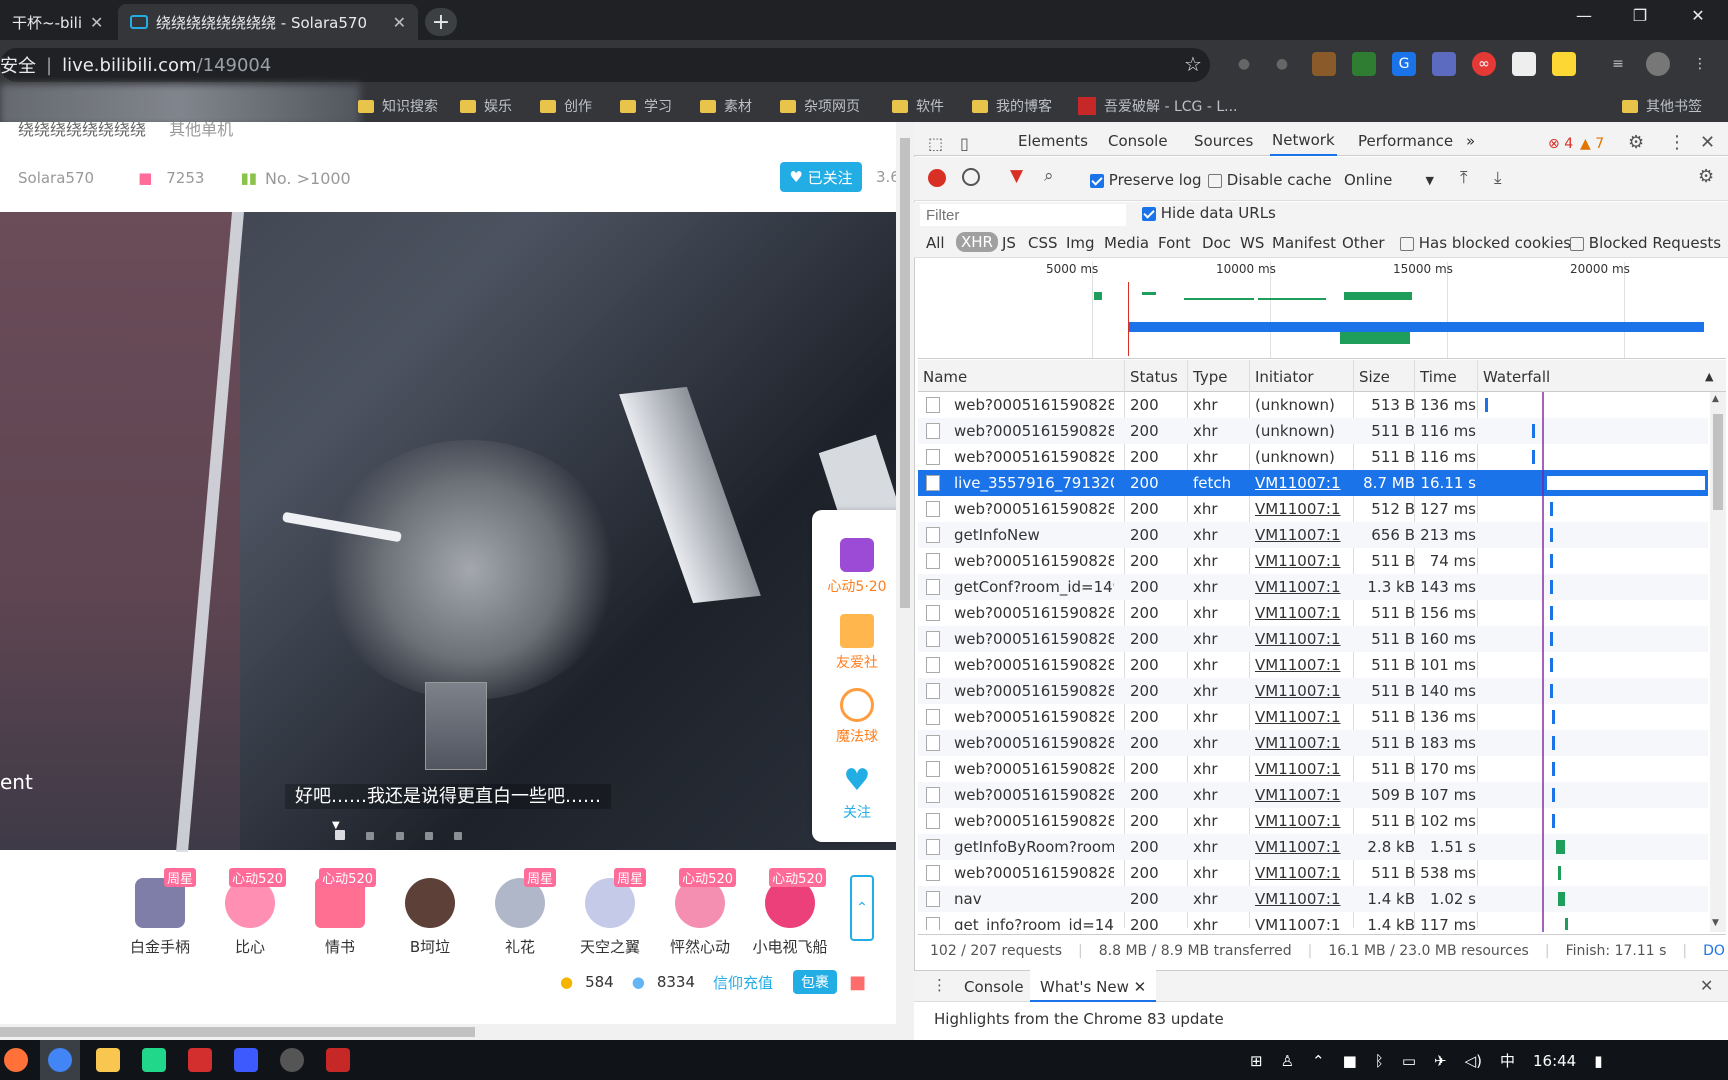 The height and width of the screenshot is (1080, 1728). Describe the element at coordinates (964, 143) in the screenshot. I see `device-toggle-icon: ▯` at that location.